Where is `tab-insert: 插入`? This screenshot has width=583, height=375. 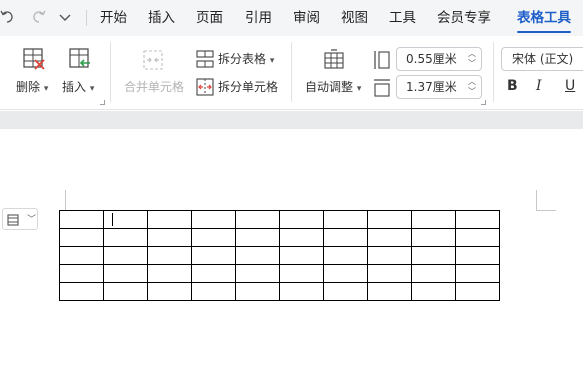
tab-insert: 插入 is located at coordinates (161, 18).